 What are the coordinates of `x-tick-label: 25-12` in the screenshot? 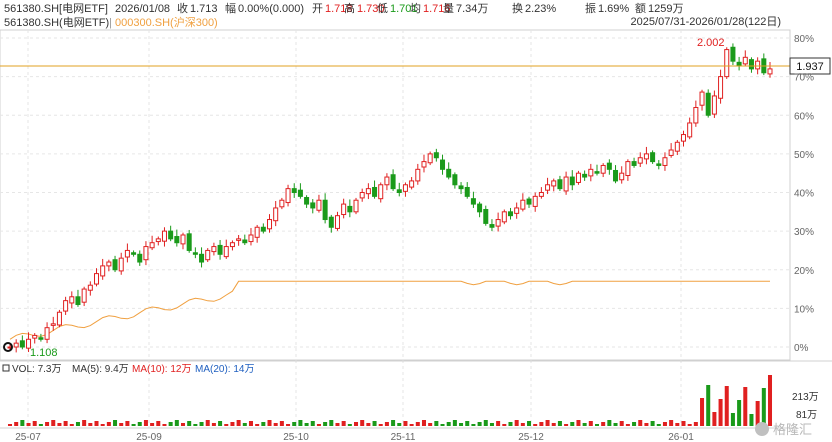 It's located at (531, 437).